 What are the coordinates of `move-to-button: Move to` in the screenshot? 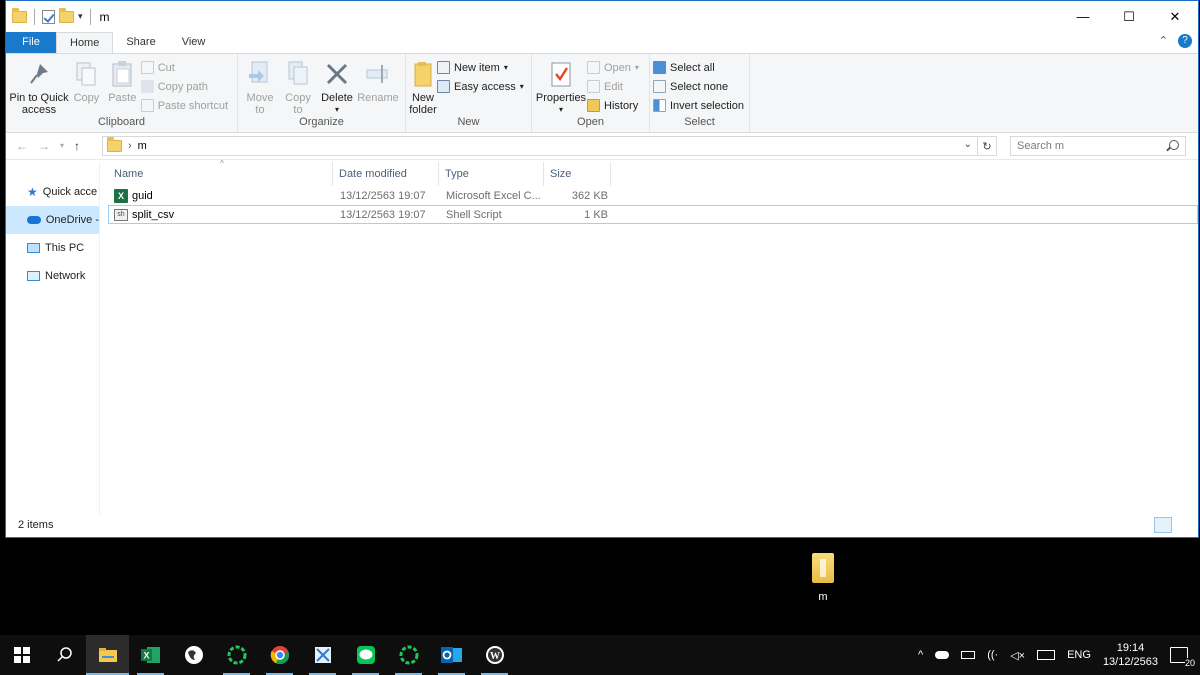 It's located at (260, 86).